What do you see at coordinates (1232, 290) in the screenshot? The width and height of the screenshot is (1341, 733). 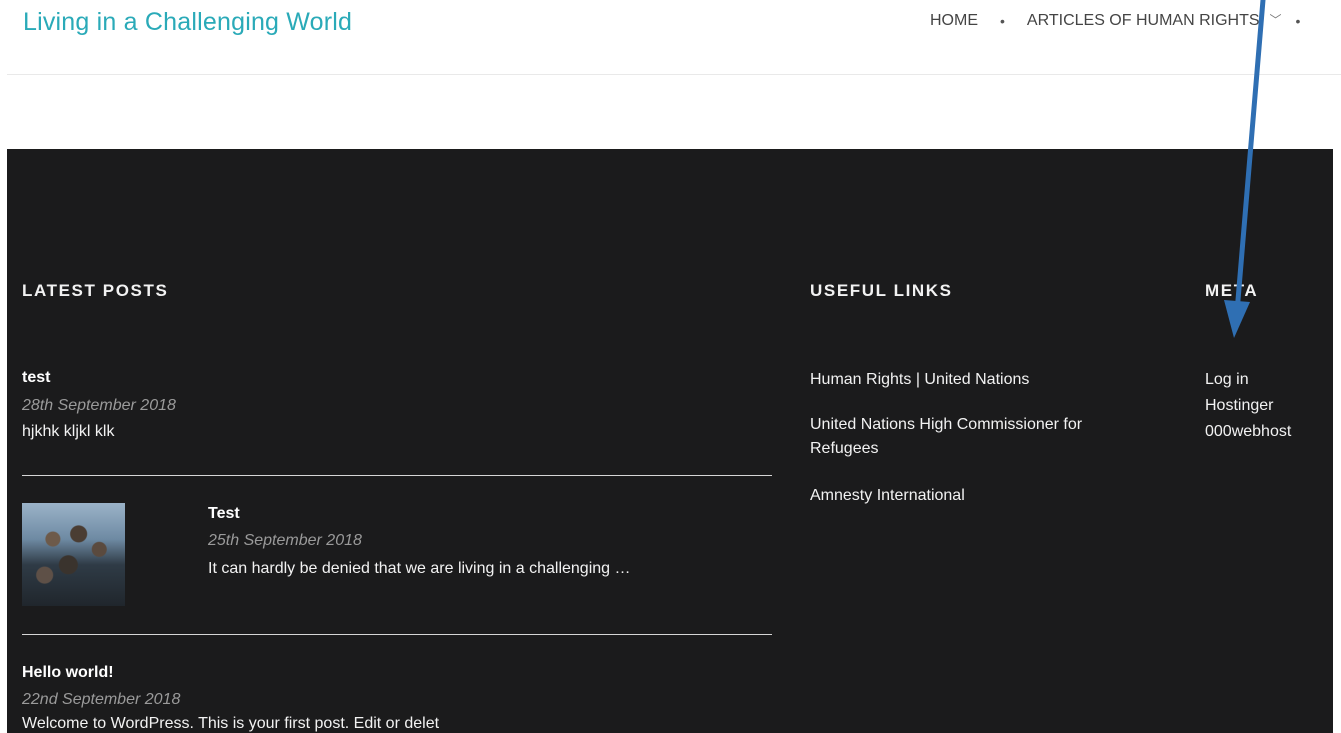 I see `meta-heading: META` at bounding box center [1232, 290].